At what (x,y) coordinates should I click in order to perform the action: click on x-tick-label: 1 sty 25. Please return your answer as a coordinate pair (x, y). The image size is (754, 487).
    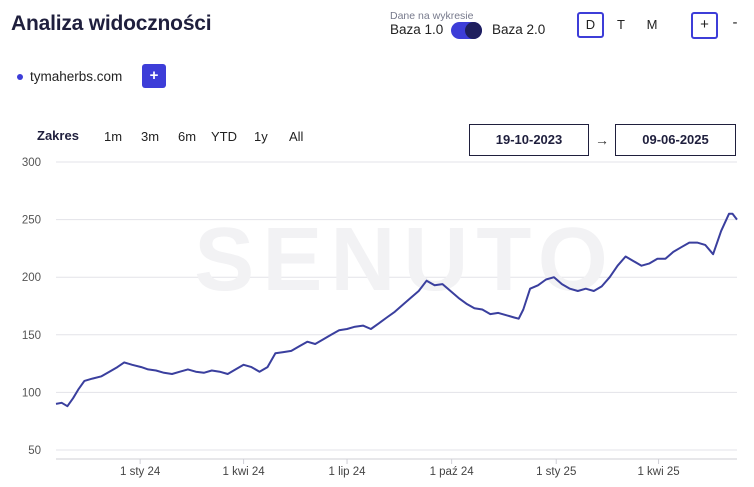
    Looking at the image, I should click on (556, 472).